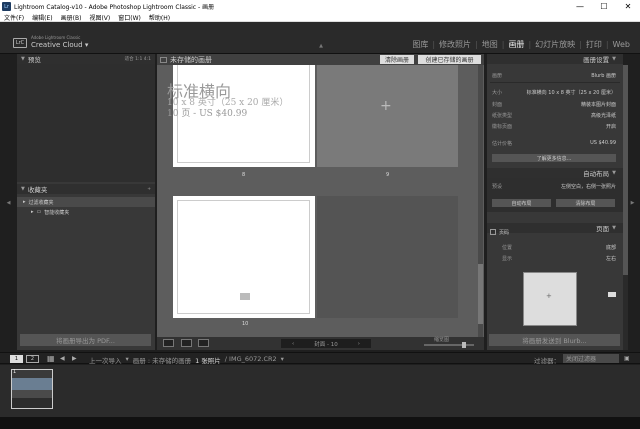  What do you see at coordinates (14, 17) in the screenshot?
I see `menu-file: 文件(F)` at bounding box center [14, 17].